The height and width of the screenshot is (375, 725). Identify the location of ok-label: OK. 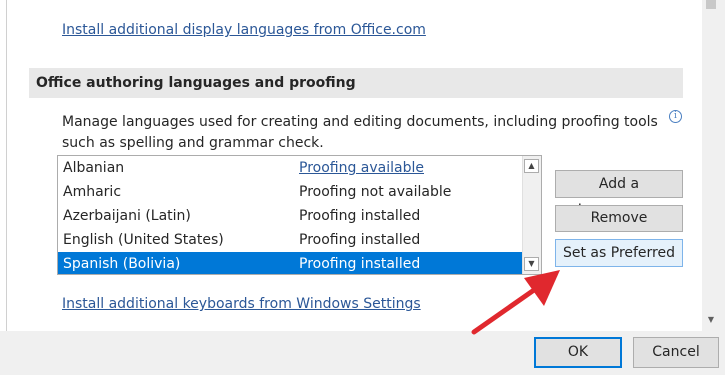
(578, 352).